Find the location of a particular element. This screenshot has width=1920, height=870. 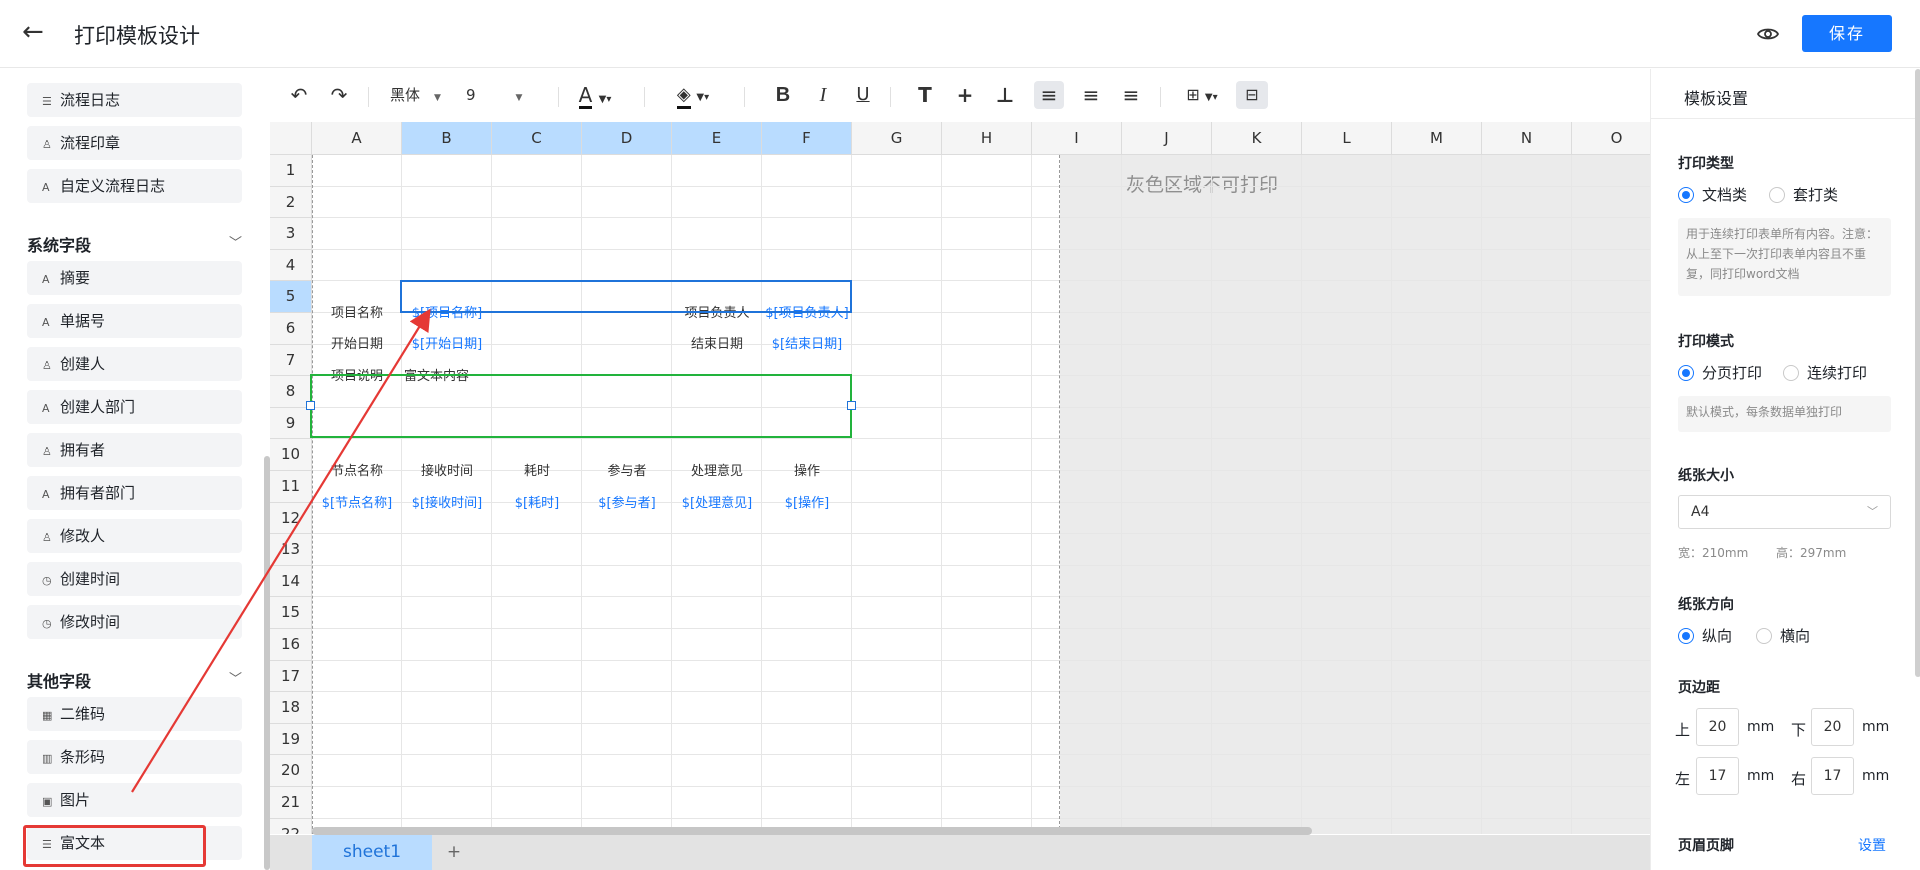

table-header-cell: 参与者 is located at coordinates (627, 469).